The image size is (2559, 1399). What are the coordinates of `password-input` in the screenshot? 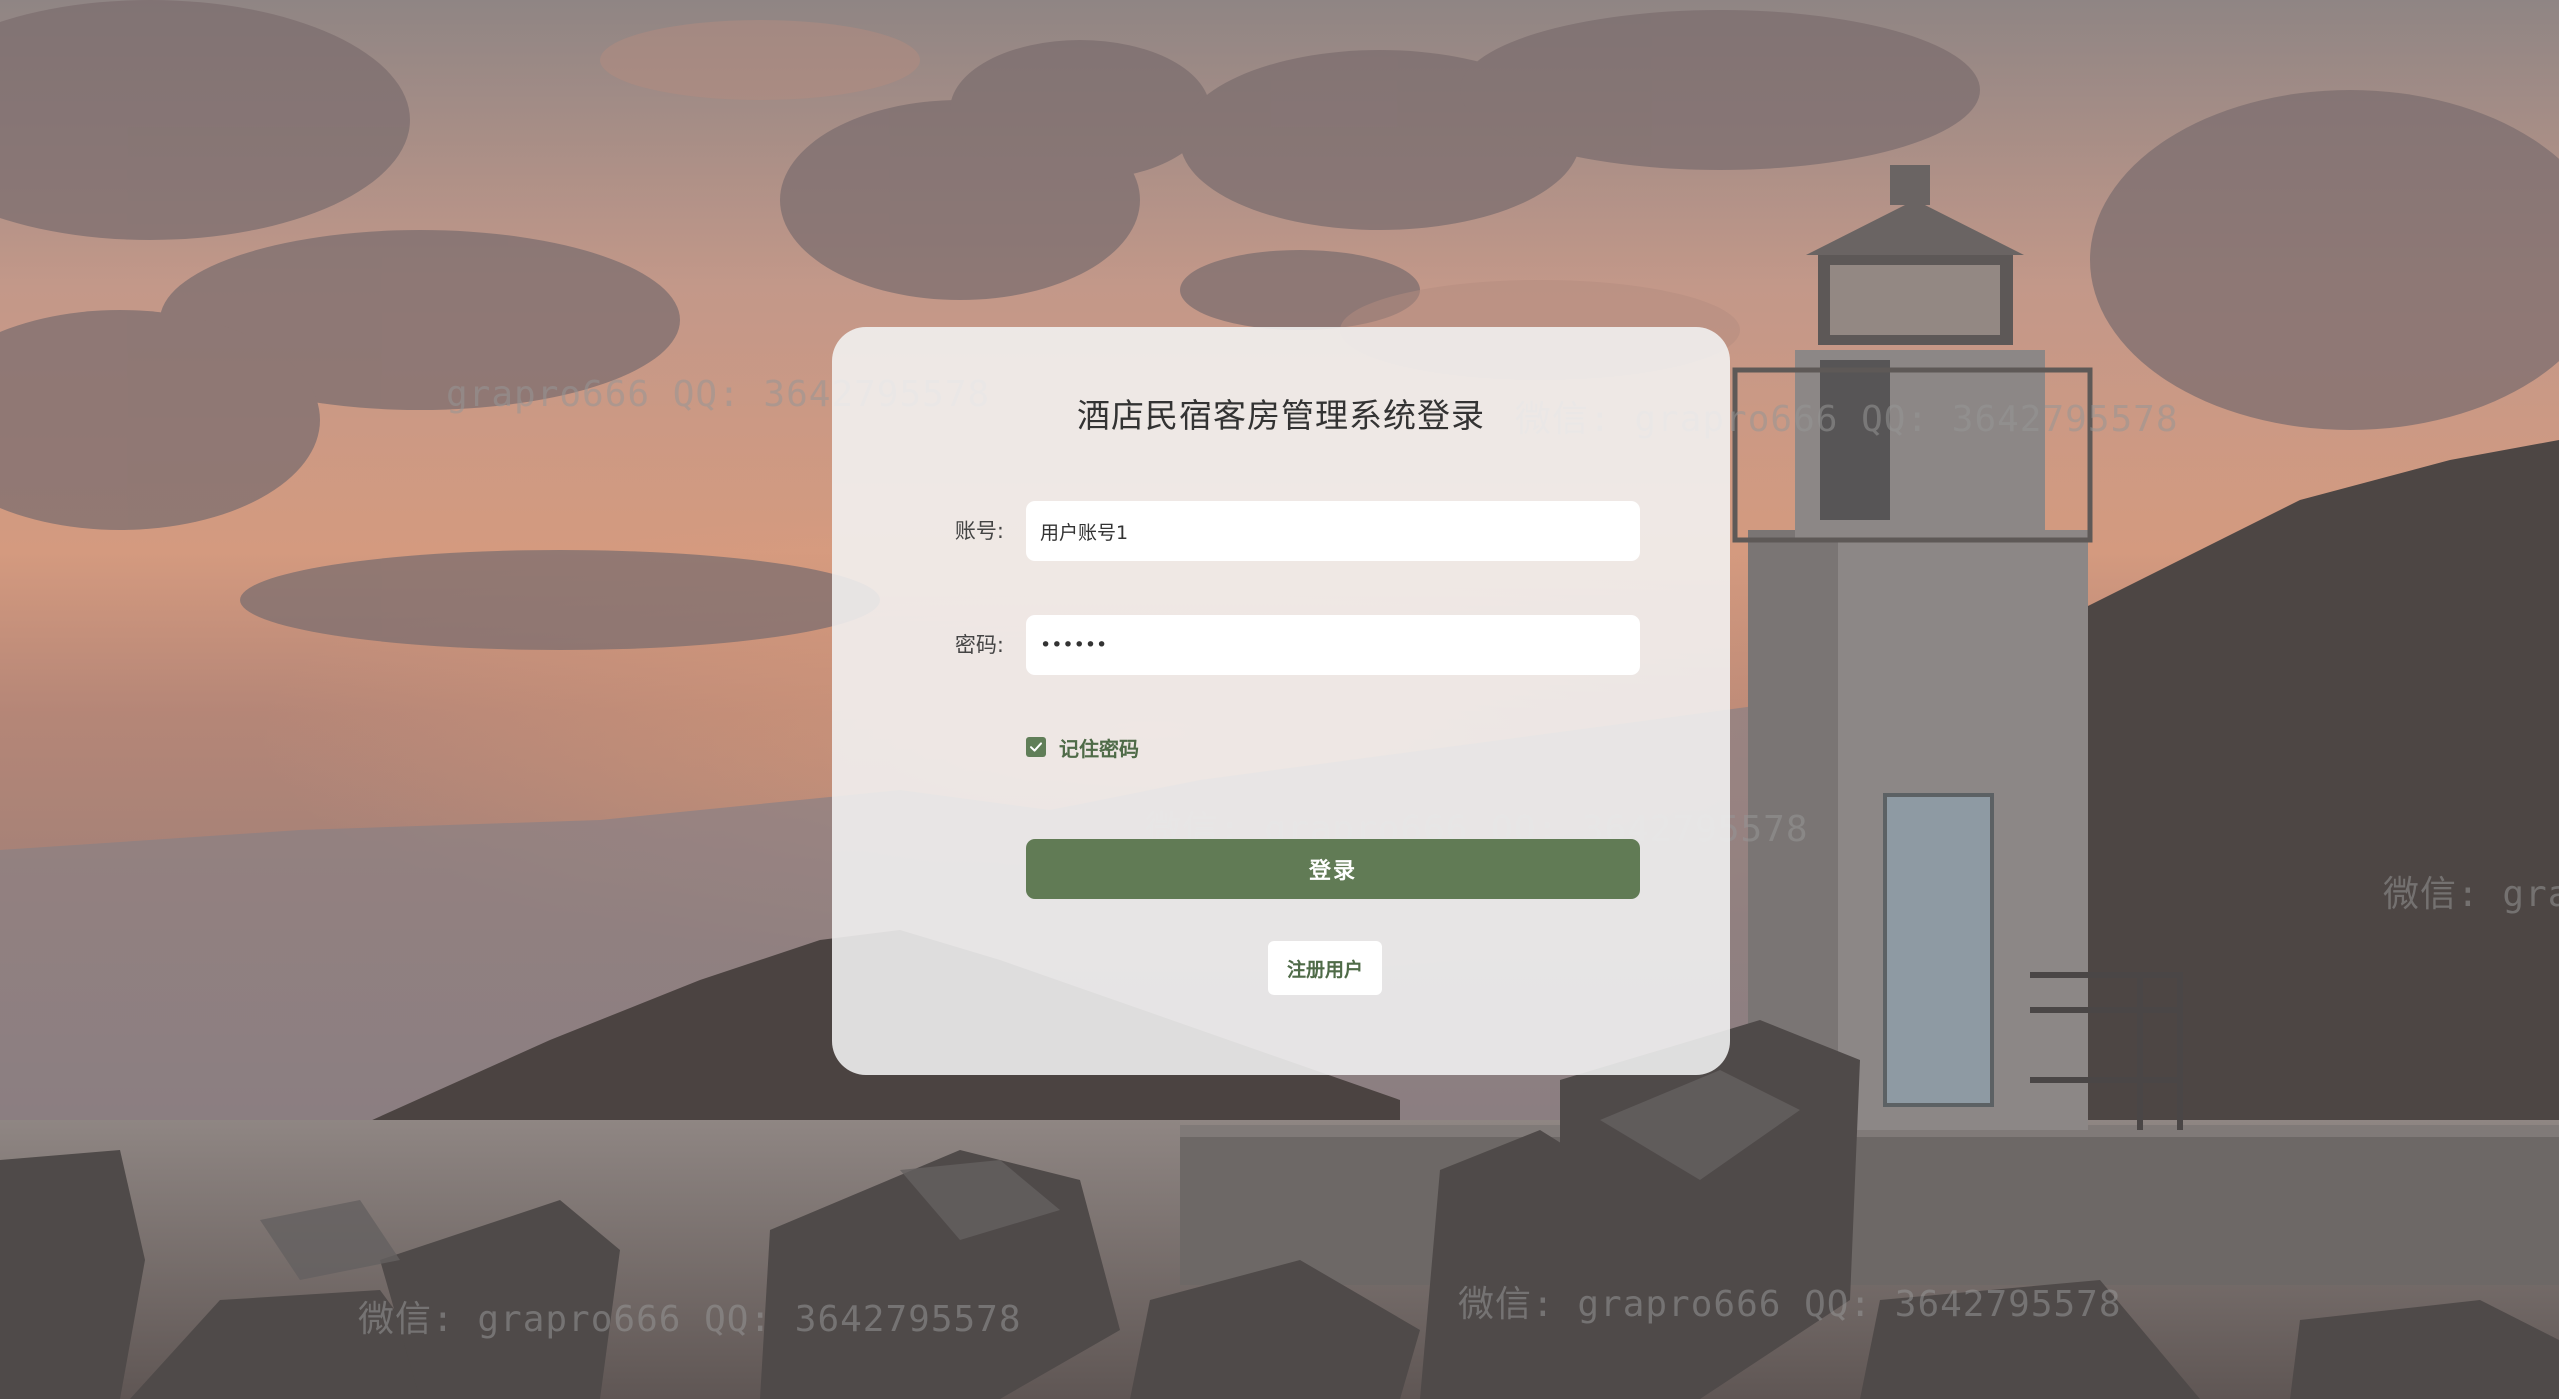 It's located at (1333, 645).